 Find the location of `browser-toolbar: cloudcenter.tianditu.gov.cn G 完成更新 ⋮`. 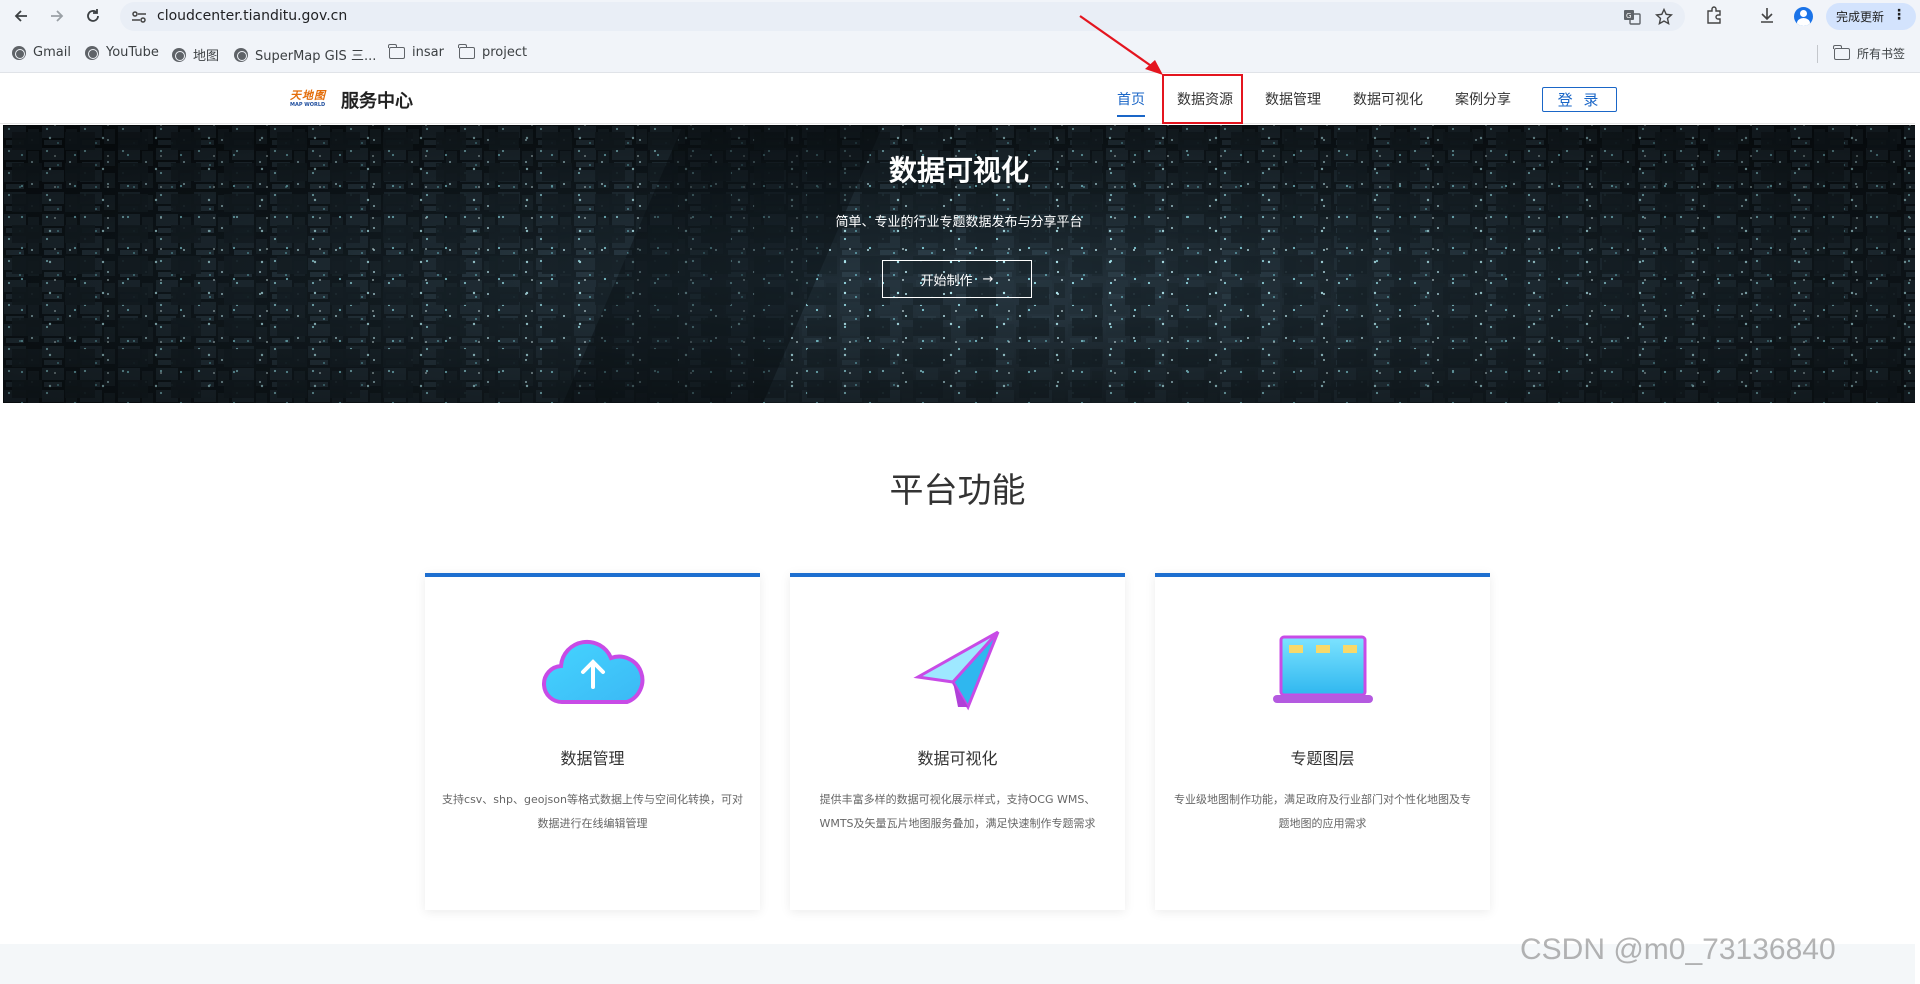

browser-toolbar: cloudcenter.tianditu.gov.cn G 完成更新 ⋮ is located at coordinates (960, 16).